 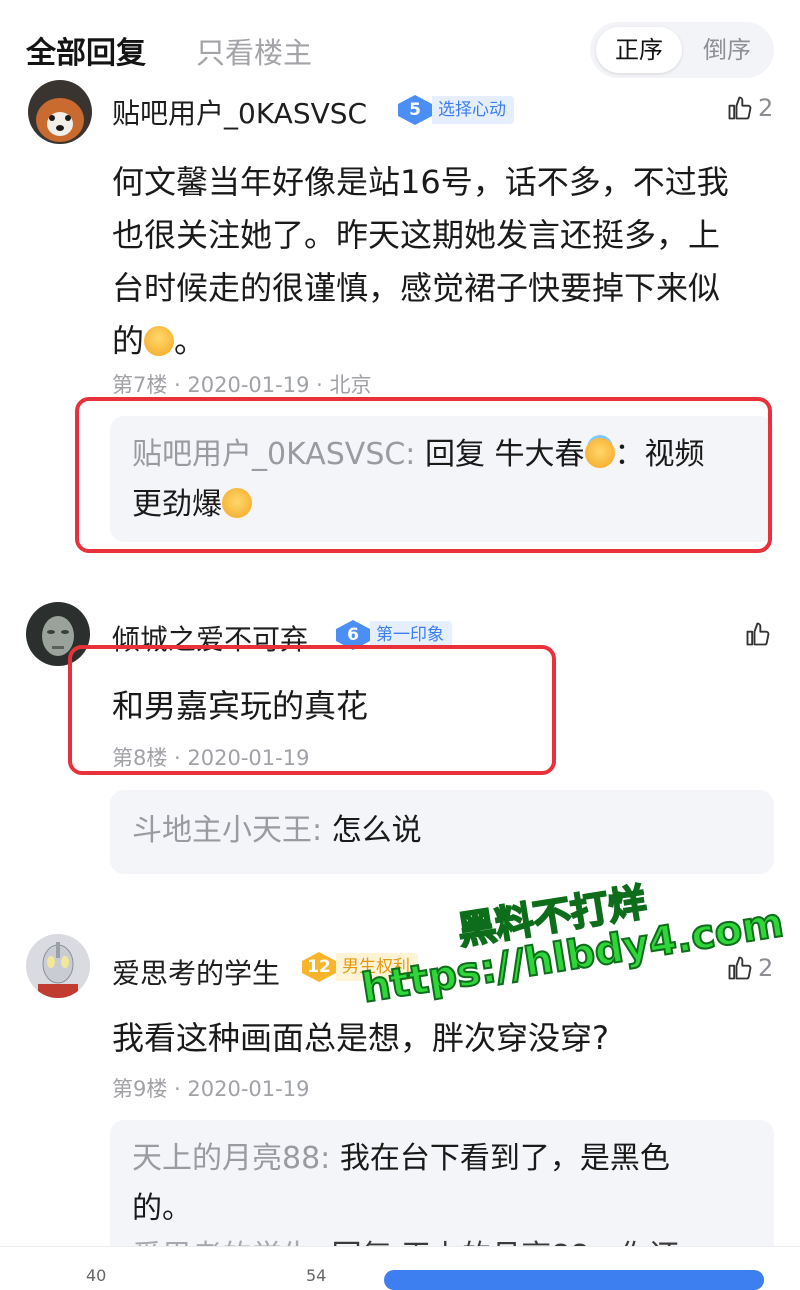 What do you see at coordinates (227, 830) in the screenshot?
I see `reply-author: 斗地主小天王:` at bounding box center [227, 830].